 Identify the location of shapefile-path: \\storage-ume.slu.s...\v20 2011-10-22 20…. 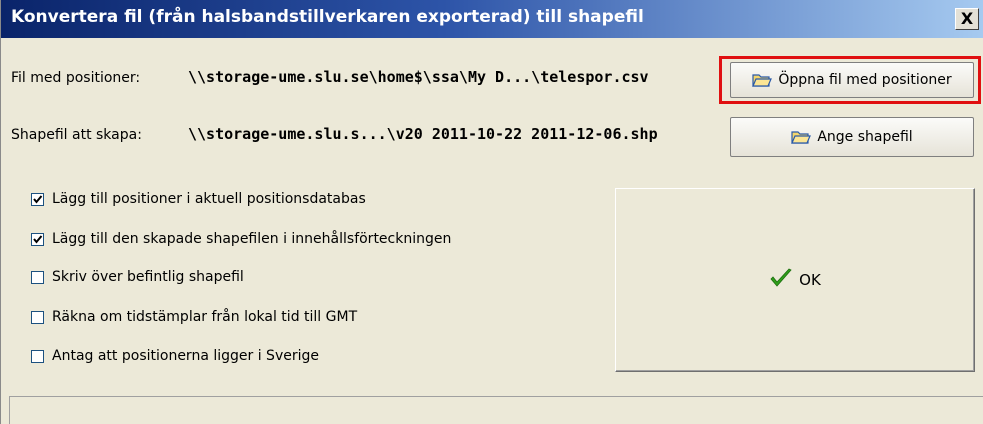
(423, 134).